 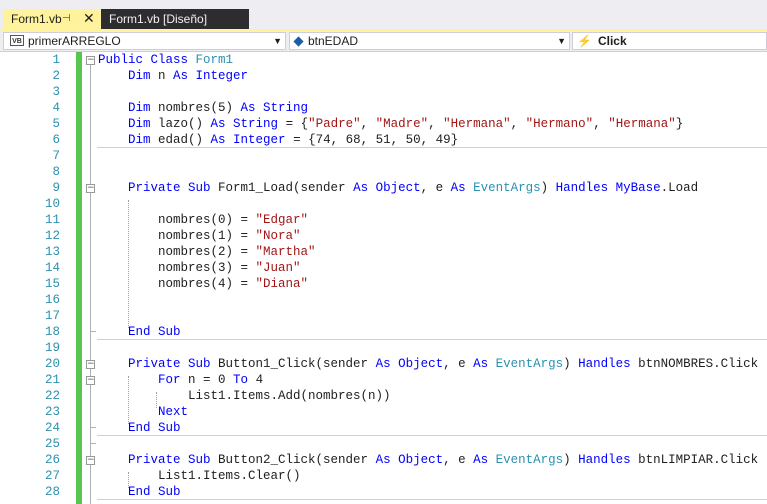 I want to click on code-token: nombres(2) =, so click(x=177, y=252).